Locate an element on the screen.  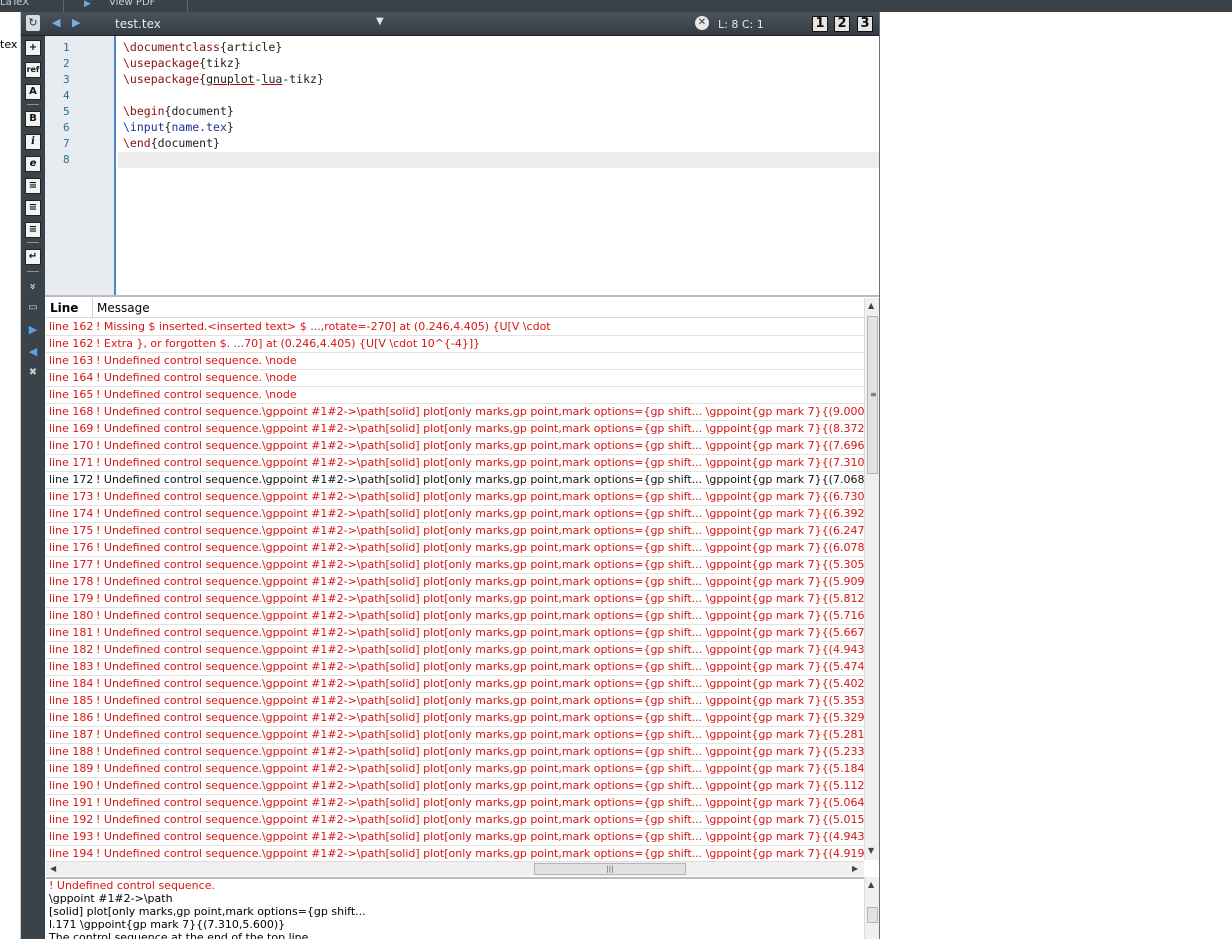
play-icon: ▶ is located at coordinates (91, 6).